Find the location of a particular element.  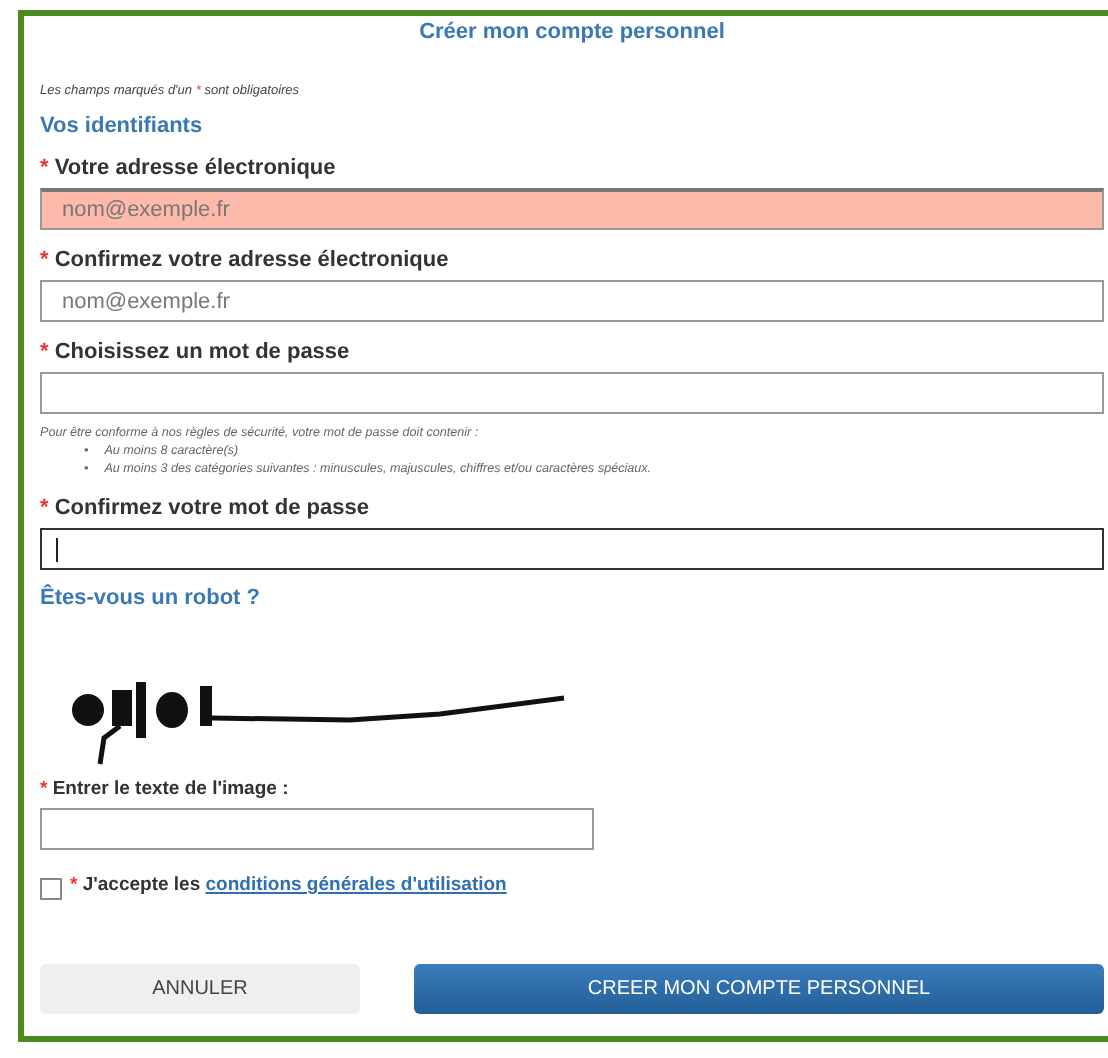

section-heading: Êtes-vous un robot ? is located at coordinates (151, 598).